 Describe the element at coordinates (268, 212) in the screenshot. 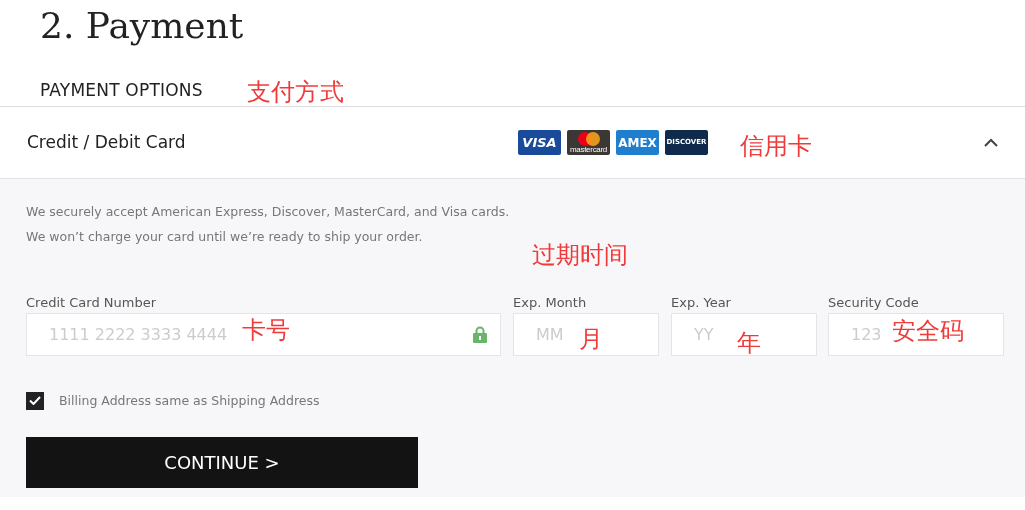

I see `info-text: We securely accept American Express, Discover, MasterCard, and Visa cards.` at that location.